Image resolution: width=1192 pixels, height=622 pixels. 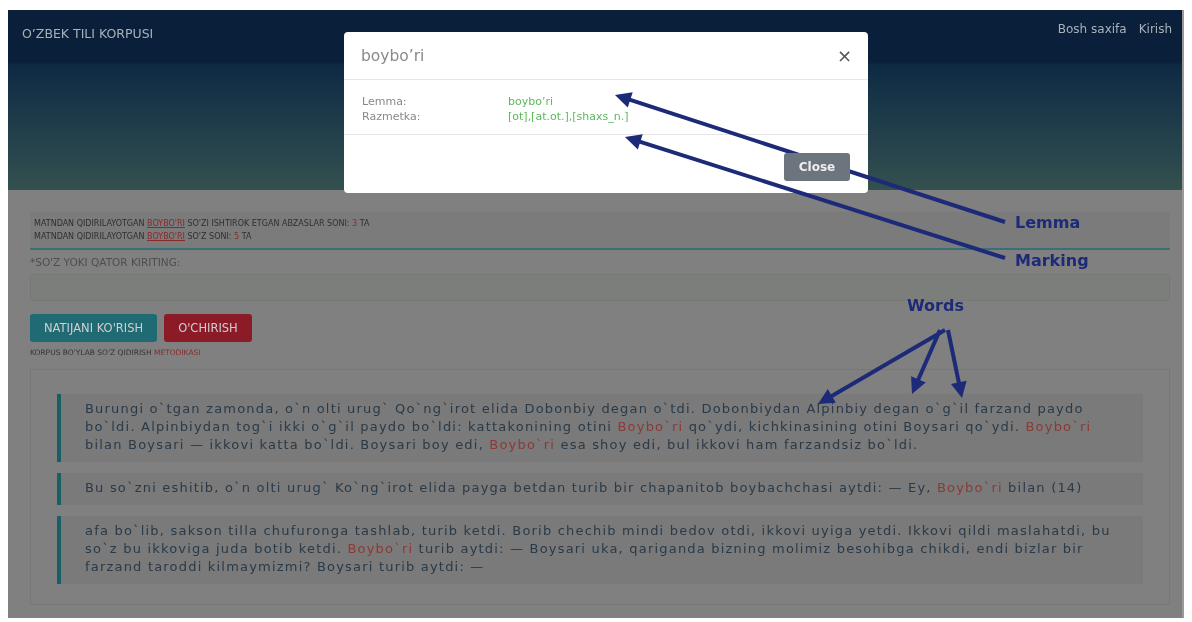 I want to click on paragraph-text: Bu so`zni eshitib, o`n olti urug` Ko`ng`irot elida payga betdan turib bir chapanitob boybachchasi aytdi: — Ey, Boybo`ri bilan (14), so click(x=600, y=489).